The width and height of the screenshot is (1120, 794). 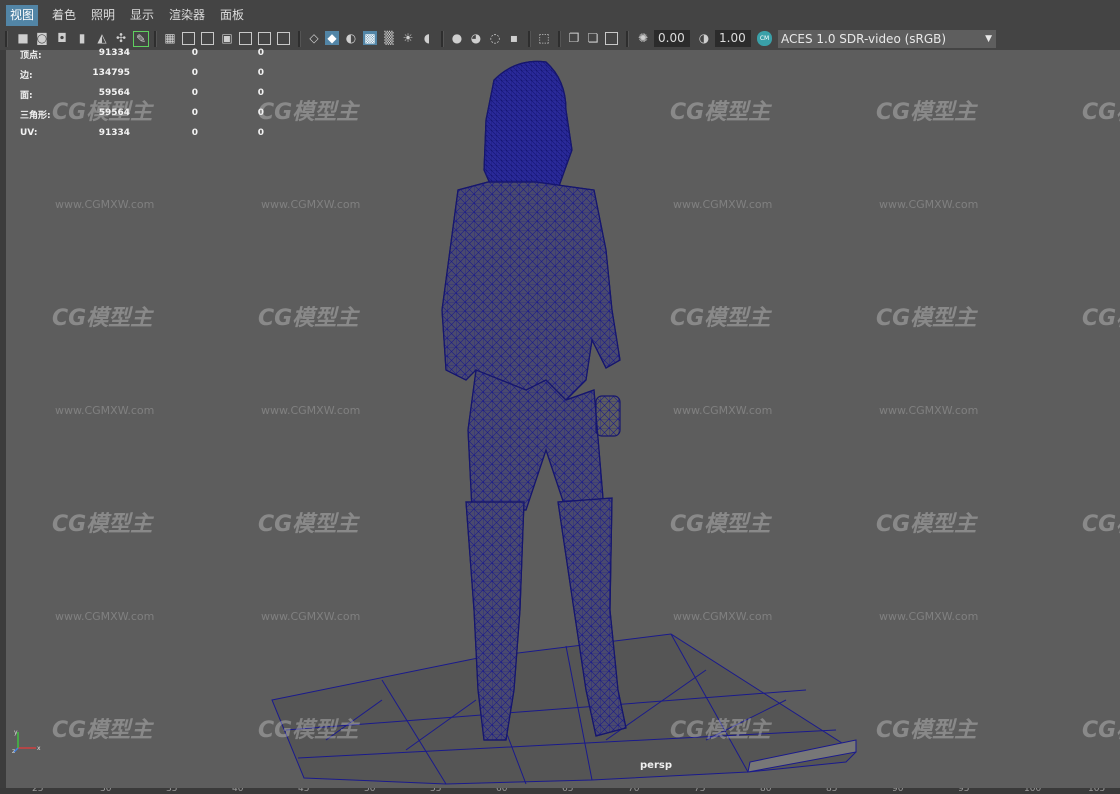 I want to click on wireframe-on-shaded-icon: ▩, so click(x=370, y=38).